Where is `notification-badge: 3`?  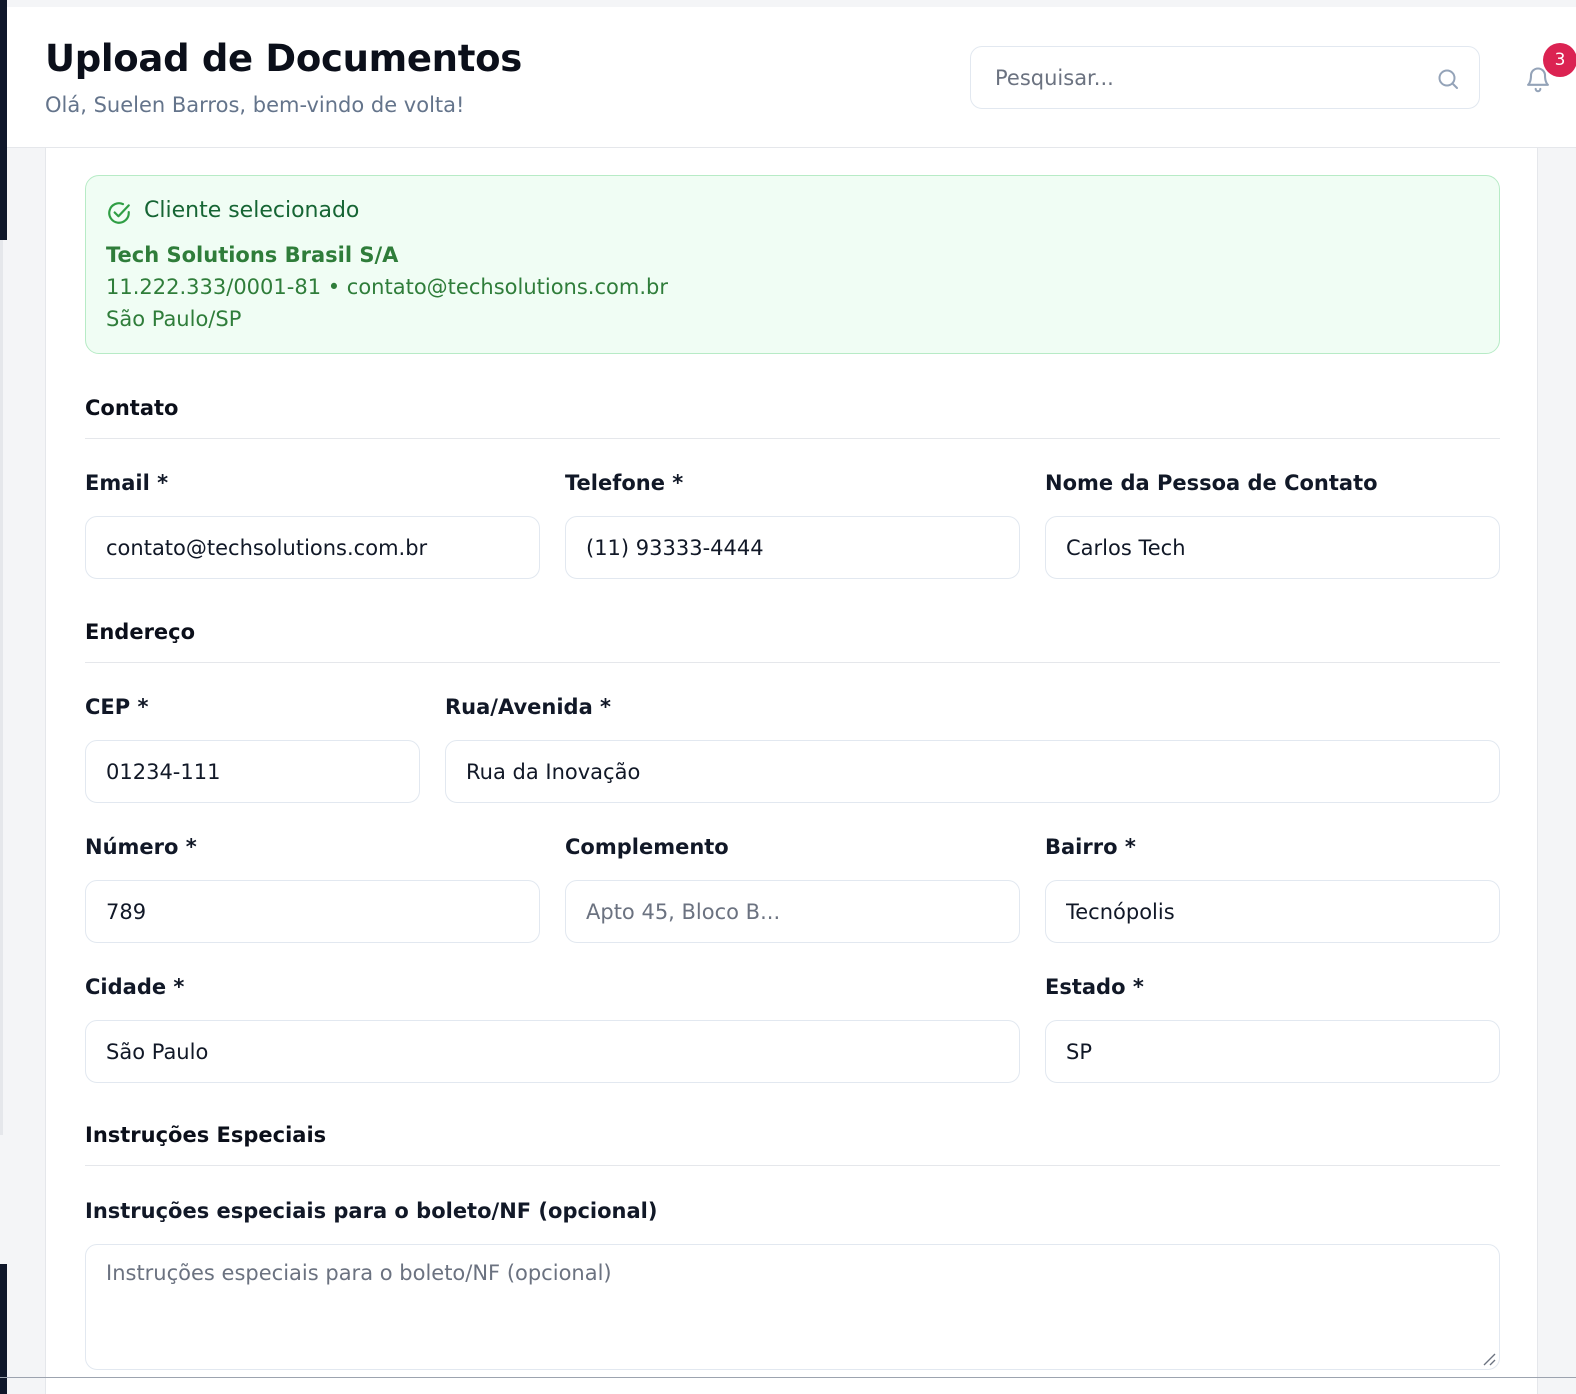 notification-badge: 3 is located at coordinates (1559, 60).